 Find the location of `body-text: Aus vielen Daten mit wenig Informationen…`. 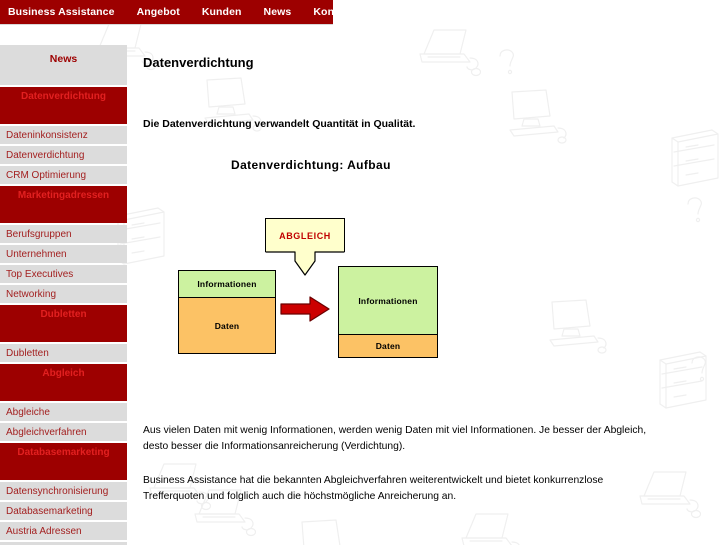

body-text: Aus vielen Daten mit wenig Informationen… is located at coordinates (403, 473).